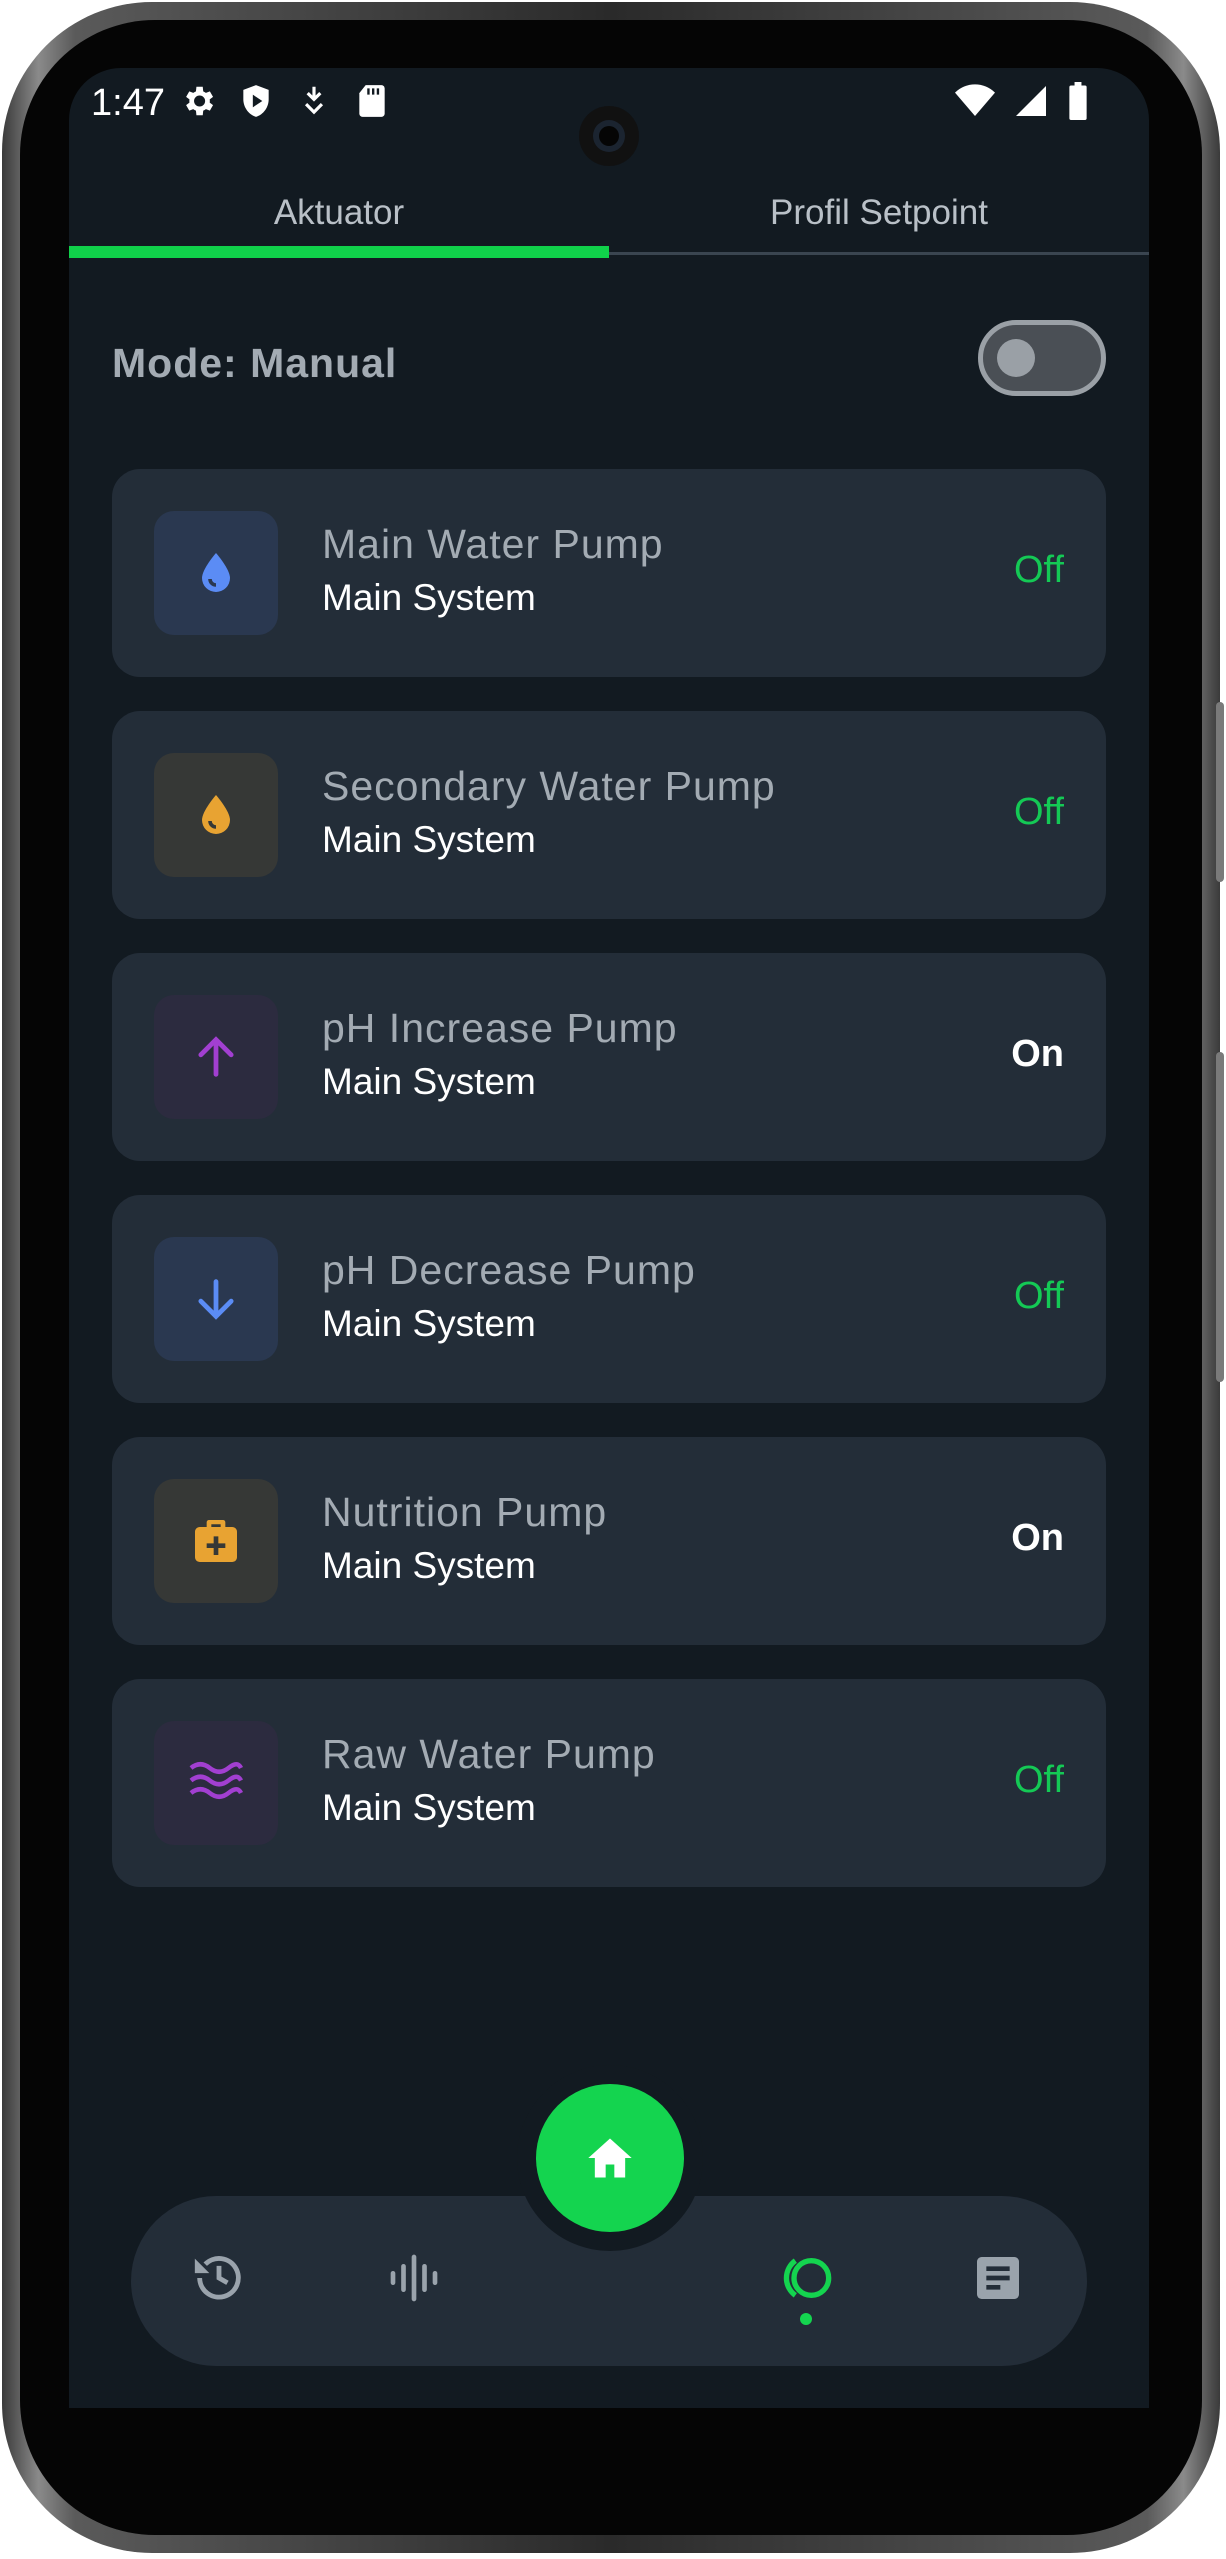 The width and height of the screenshot is (1226, 2559). I want to click on signal-icon, so click(1031, 101).